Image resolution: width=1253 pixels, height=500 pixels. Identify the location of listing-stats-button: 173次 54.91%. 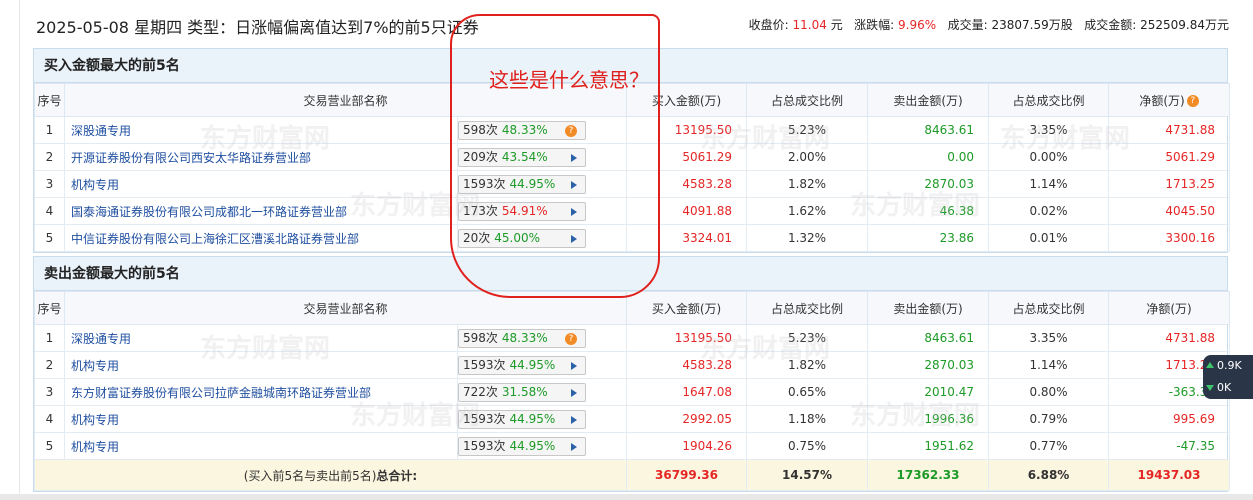
(522, 211).